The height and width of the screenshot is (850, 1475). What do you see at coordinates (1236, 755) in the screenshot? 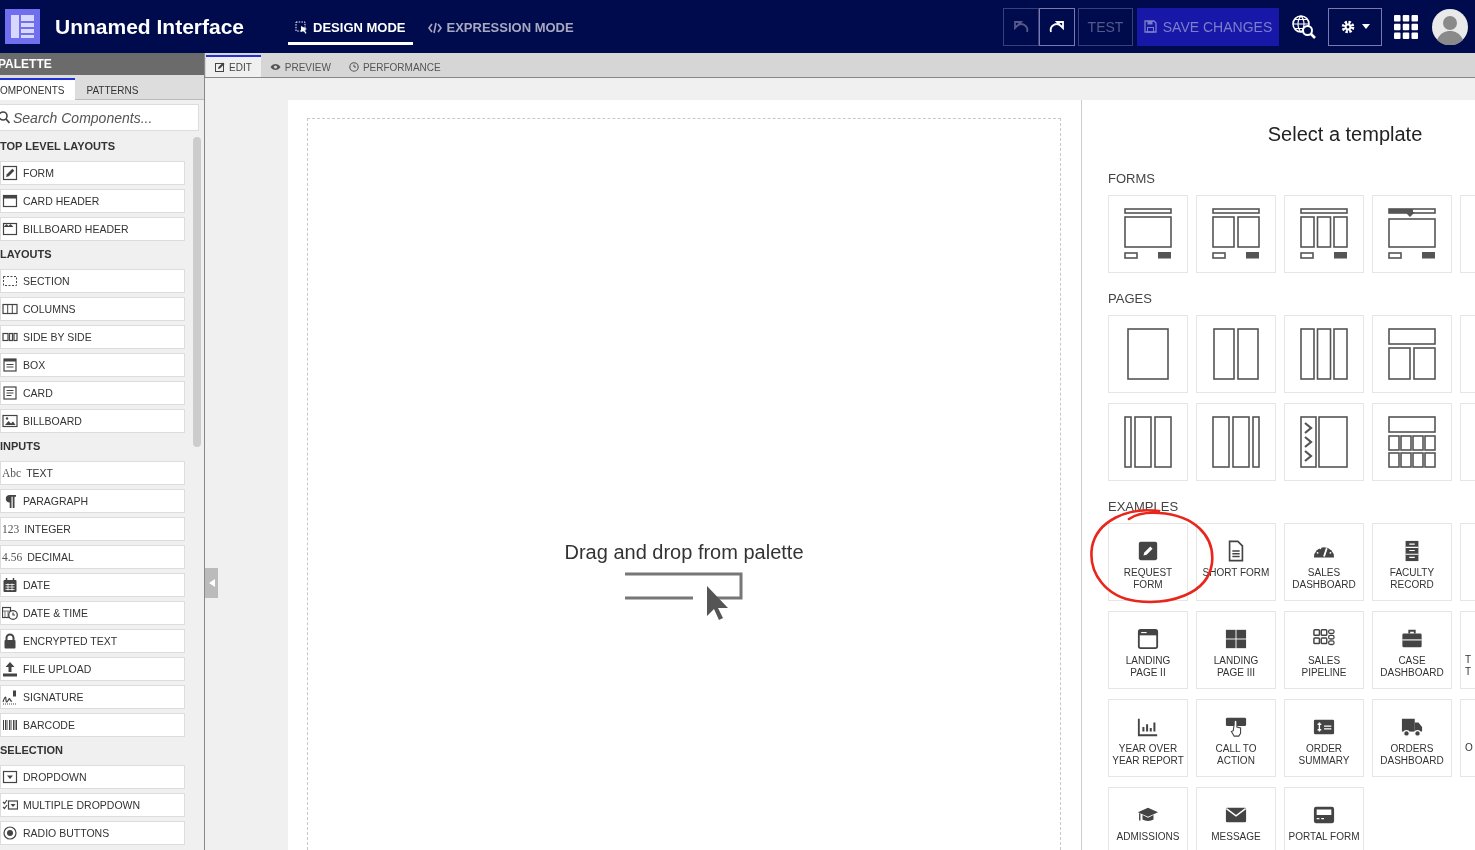
I see `template-label: CALL TO ACTION` at bounding box center [1236, 755].